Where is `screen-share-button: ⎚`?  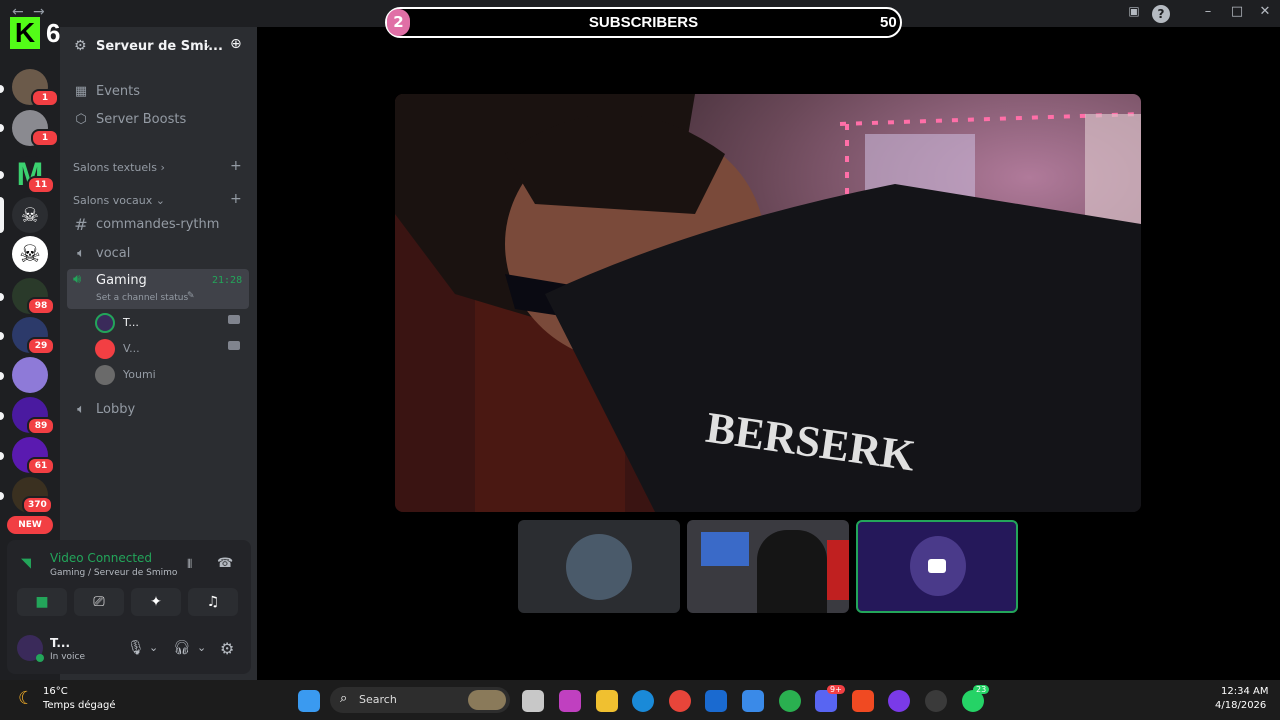
screen-share-button: ⎚ is located at coordinates (99, 602).